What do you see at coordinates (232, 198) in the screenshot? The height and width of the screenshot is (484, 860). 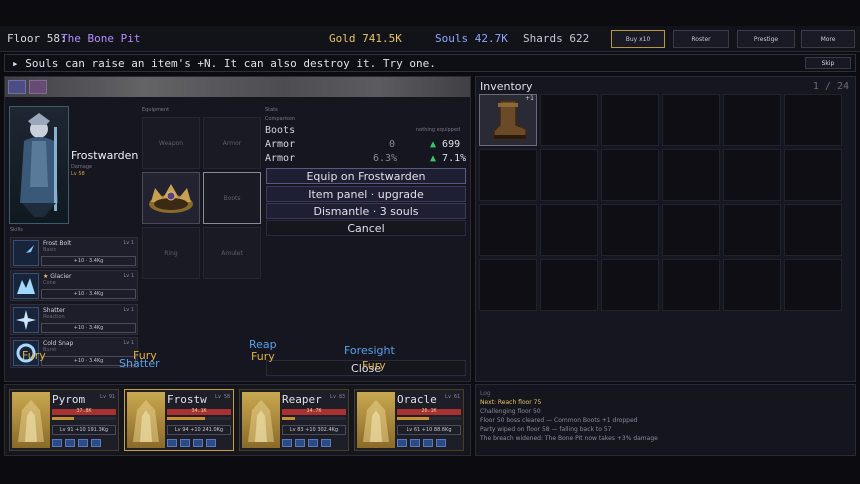 I see `boots-slot: Boots` at bounding box center [232, 198].